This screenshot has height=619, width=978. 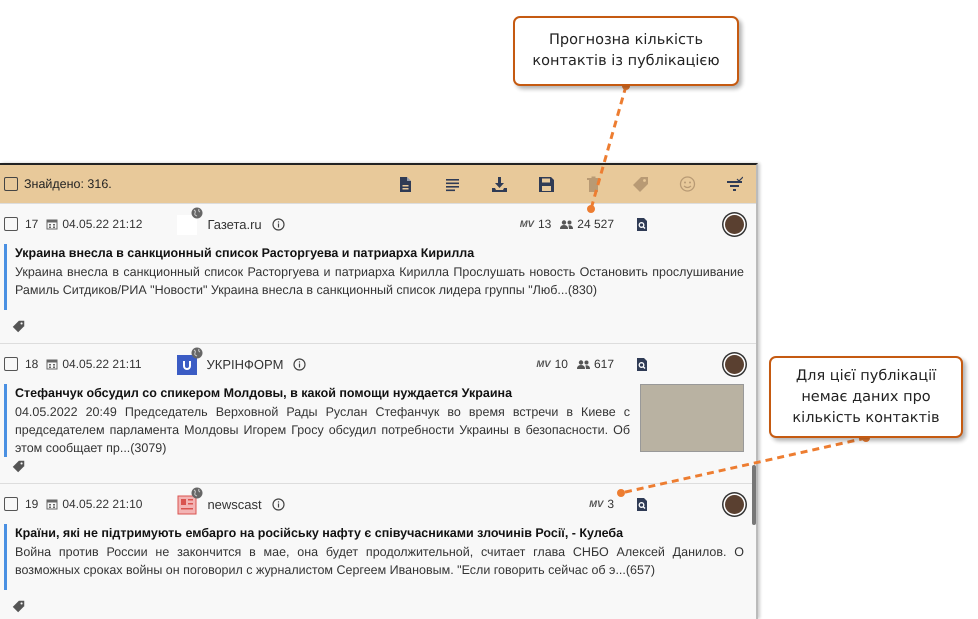 I want to click on article-snippet: 04.05.2022 20:49 Председатель Верховной Рады Руслан Стефанчук во время встречи в Киеве с председателем парламента Молдовы Игорем Гросу обсудил потребности Украины в безопасности. Об этом сообщает пр...(3079), so click(x=322, y=430).